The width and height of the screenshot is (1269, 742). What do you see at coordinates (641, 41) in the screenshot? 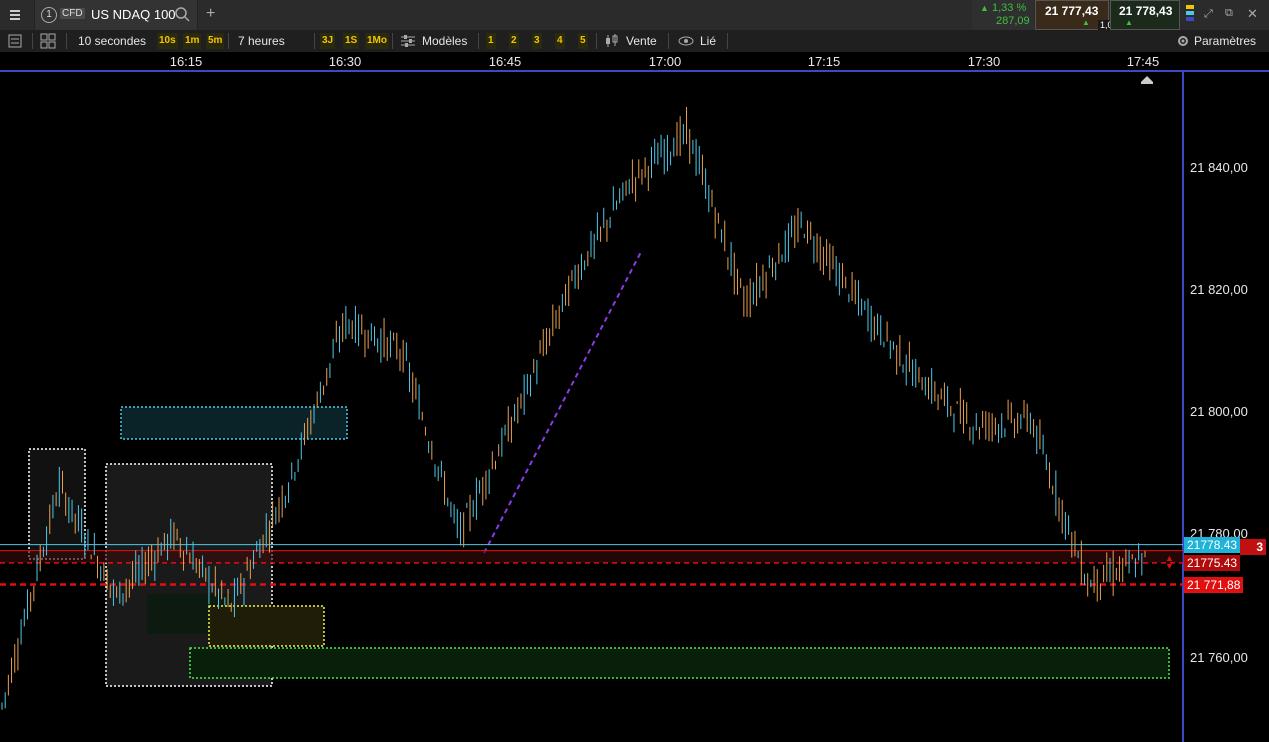
I see `sell-mode-button: Vente` at bounding box center [641, 41].